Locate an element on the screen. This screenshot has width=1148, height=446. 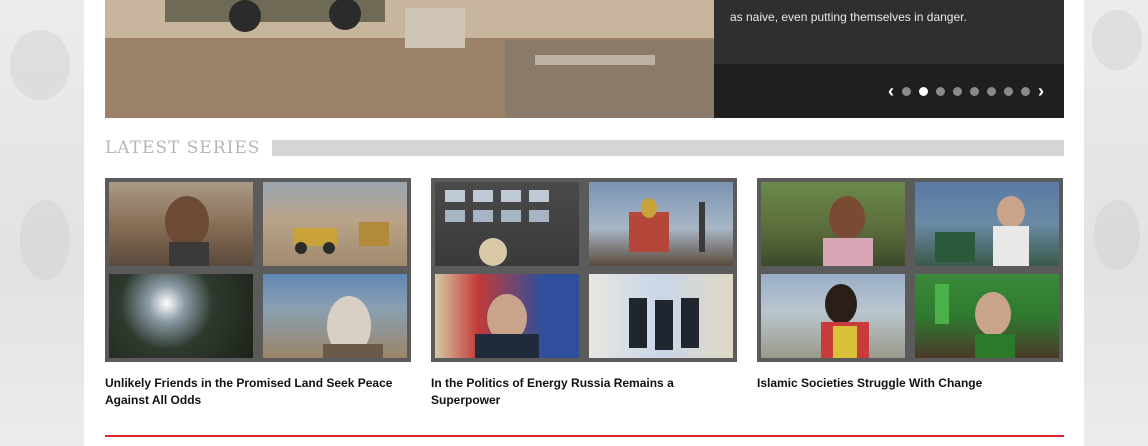
section-divider is located at coordinates (668, 148).